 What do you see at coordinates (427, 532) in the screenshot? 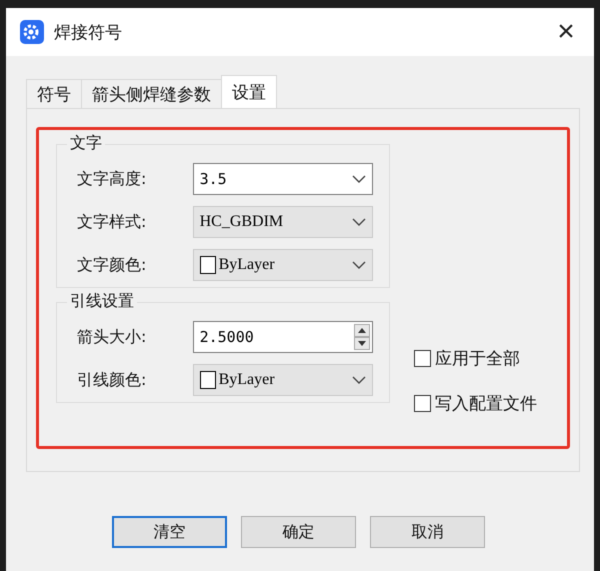
I see `dialog-button: 取消` at bounding box center [427, 532].